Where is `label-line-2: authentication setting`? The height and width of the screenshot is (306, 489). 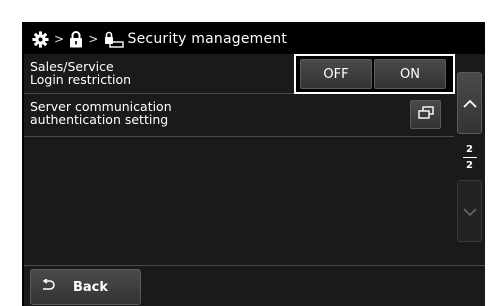
label-line-2: authentication setting is located at coordinates (99, 119).